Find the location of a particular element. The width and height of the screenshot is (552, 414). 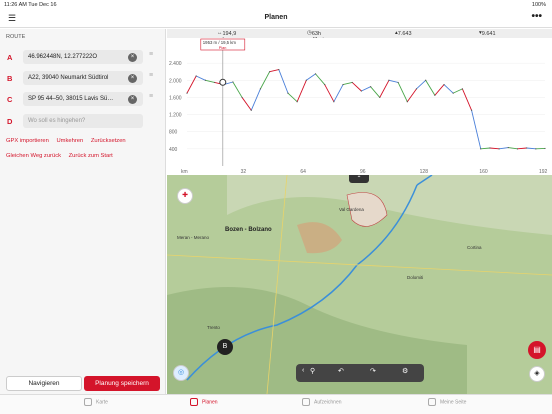

waypoint-a-field: 46.962448N, 12.277222O is located at coordinates (83, 57).